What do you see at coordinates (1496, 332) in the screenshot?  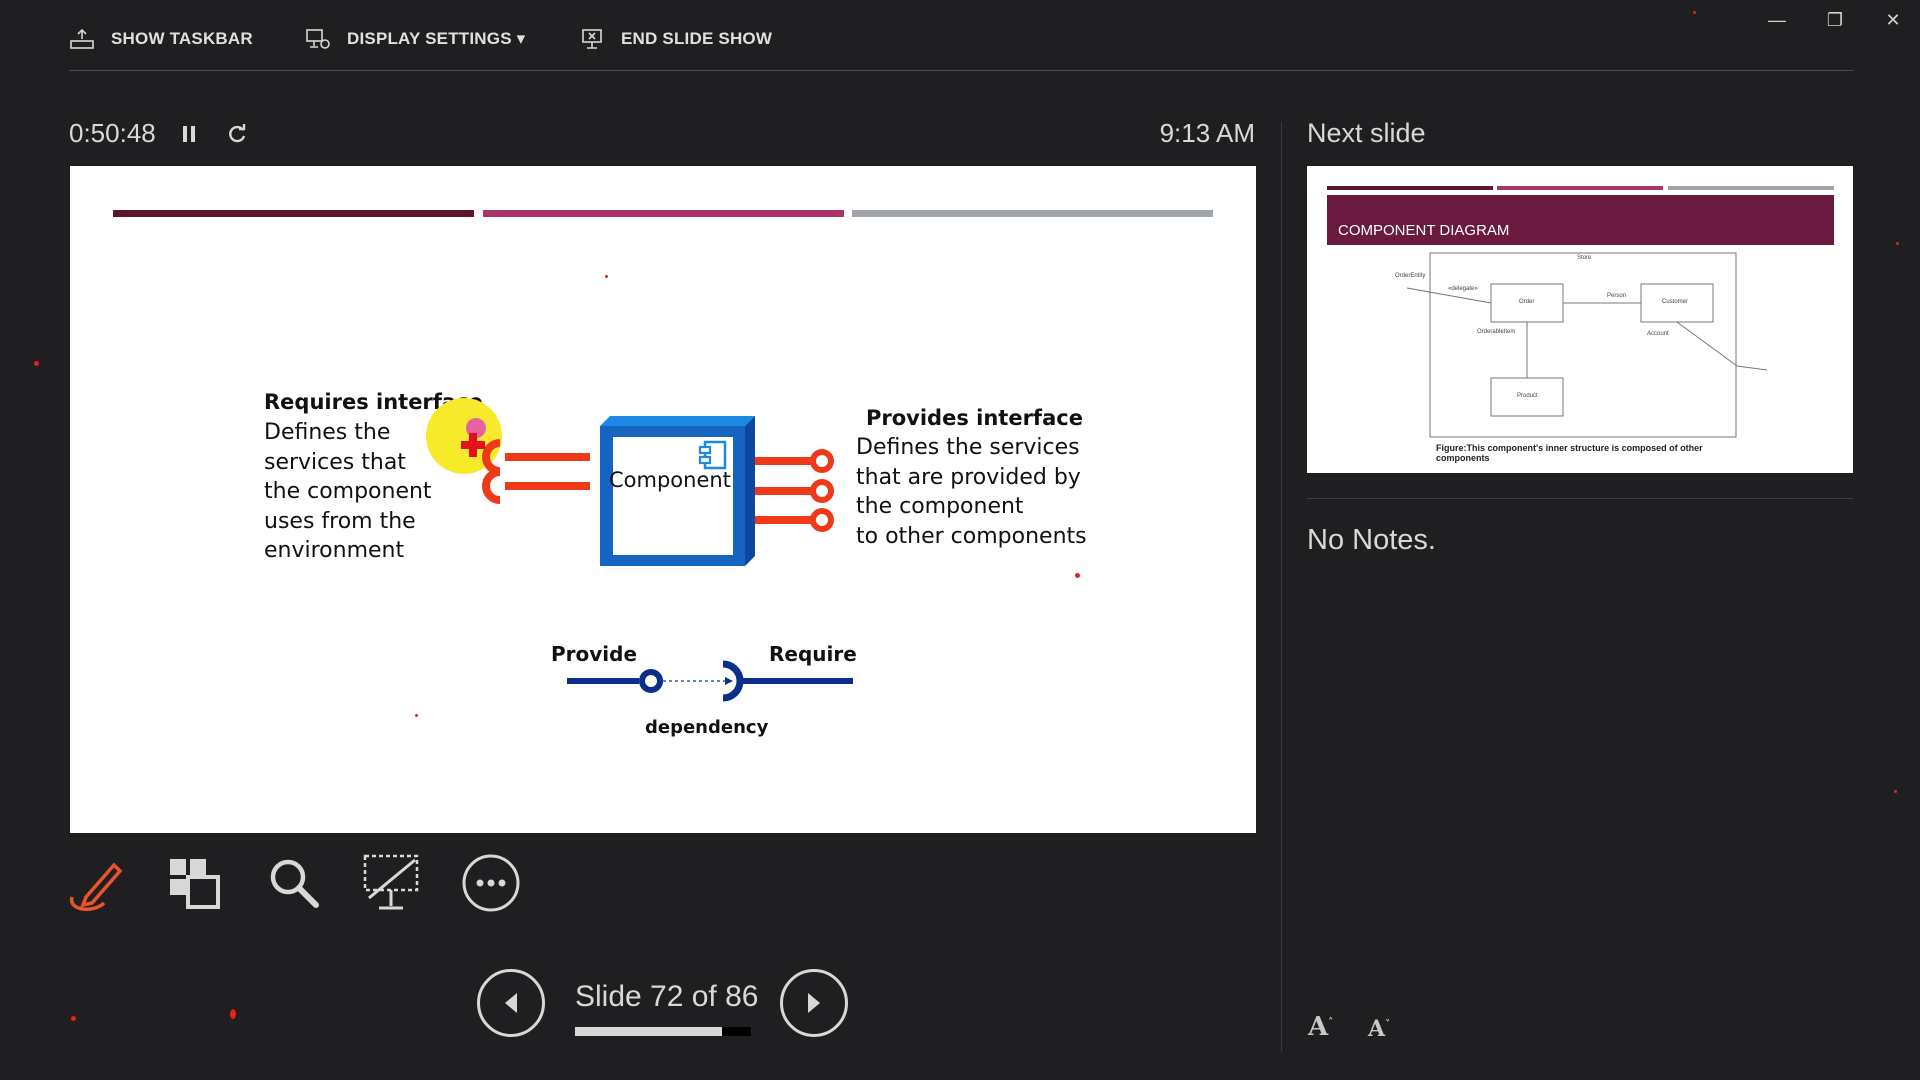 I see `thumb-label: OrderableItem` at bounding box center [1496, 332].